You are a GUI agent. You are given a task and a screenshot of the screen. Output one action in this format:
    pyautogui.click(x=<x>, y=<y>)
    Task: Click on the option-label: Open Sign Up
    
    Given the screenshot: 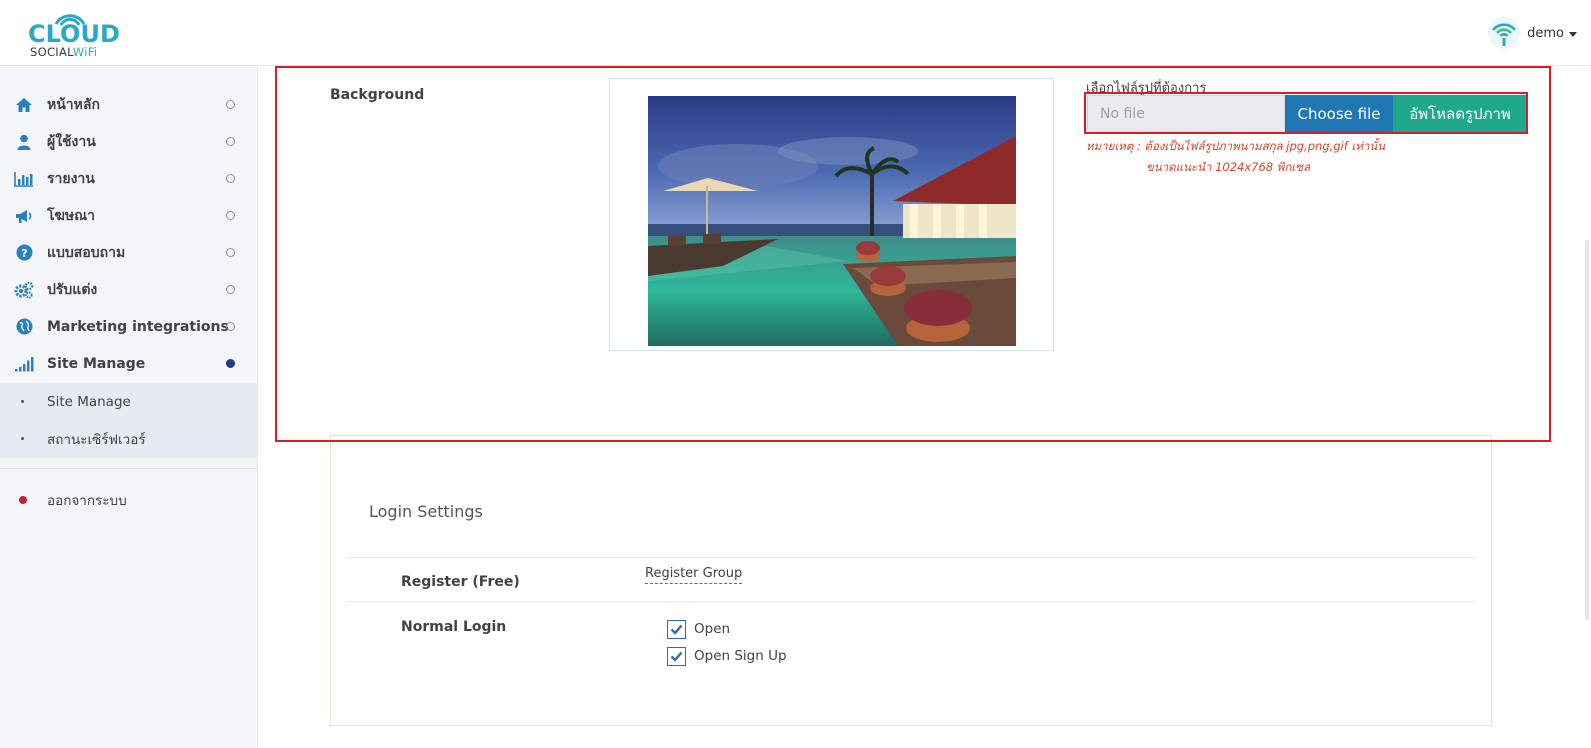 What is the action you would take?
    pyautogui.click(x=740, y=656)
    